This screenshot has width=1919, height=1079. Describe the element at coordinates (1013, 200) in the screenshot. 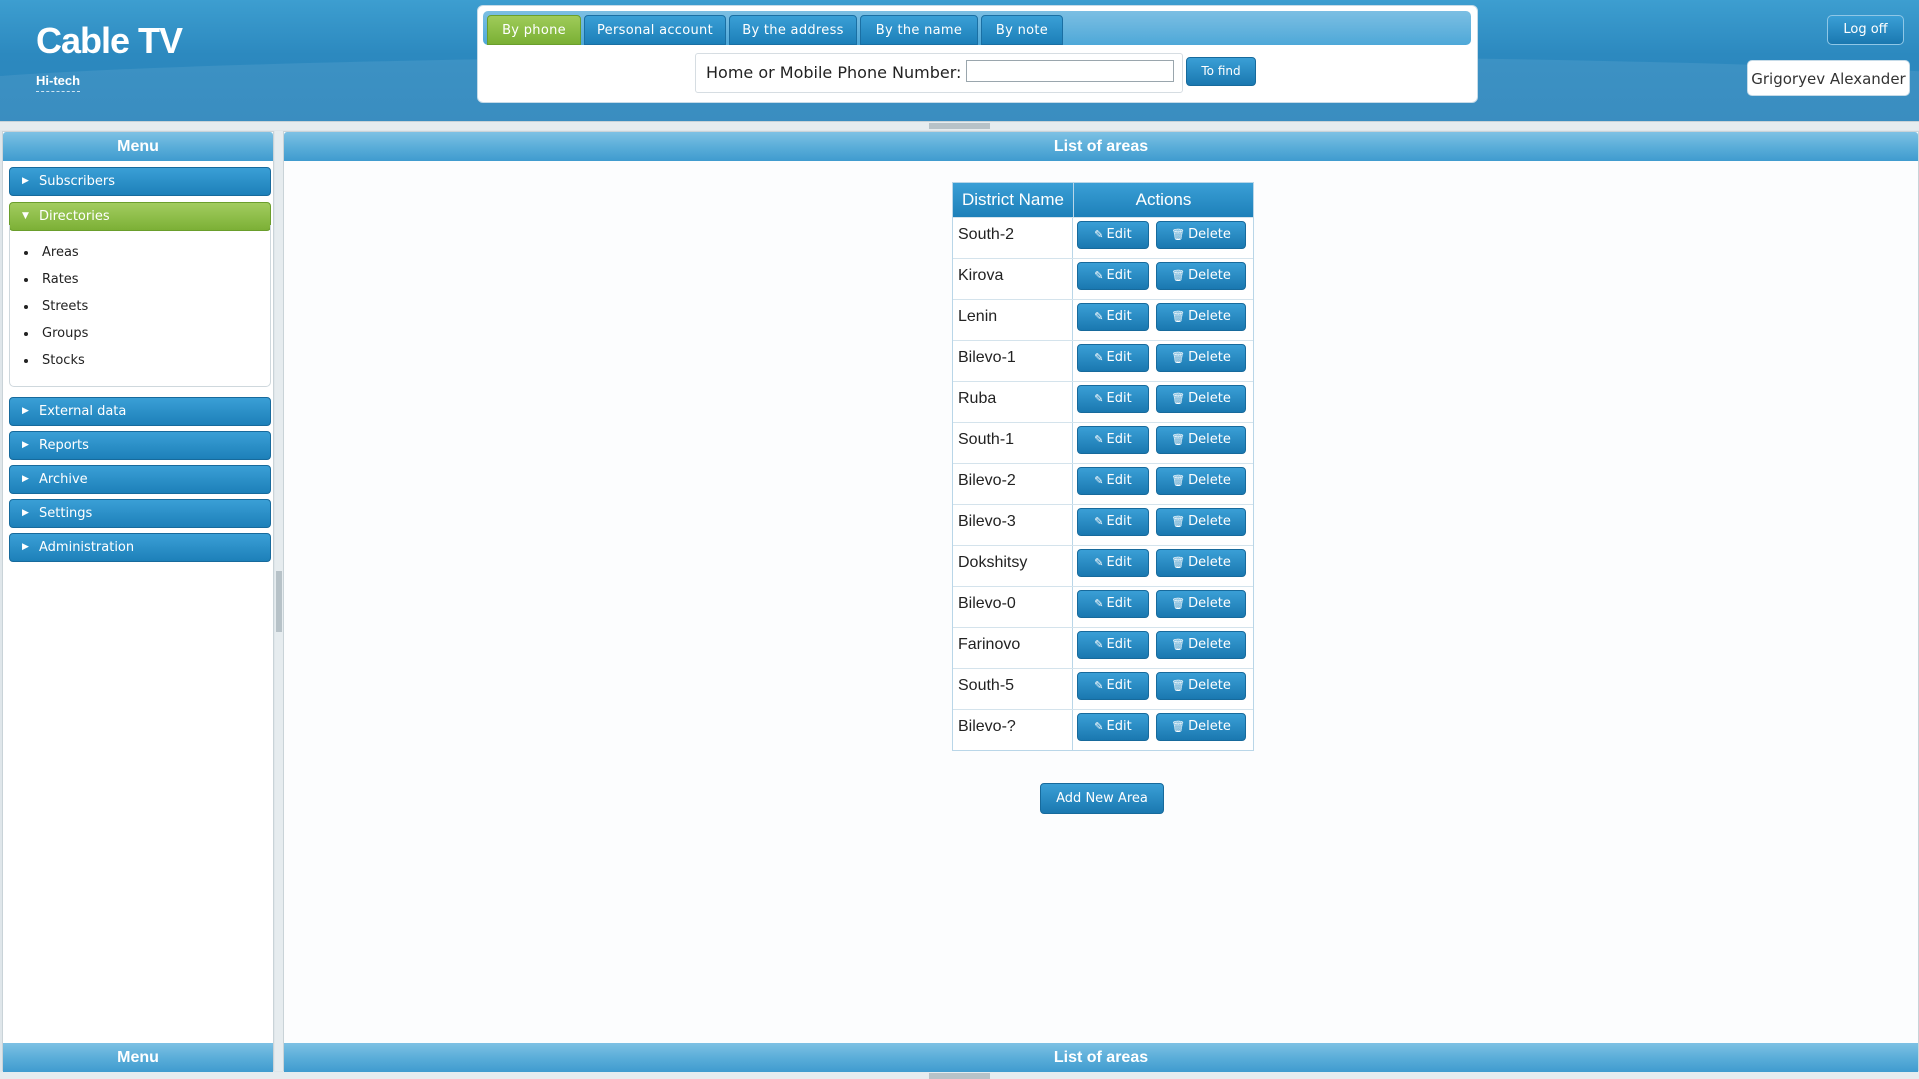

I see `column-district-name: District Name` at that location.